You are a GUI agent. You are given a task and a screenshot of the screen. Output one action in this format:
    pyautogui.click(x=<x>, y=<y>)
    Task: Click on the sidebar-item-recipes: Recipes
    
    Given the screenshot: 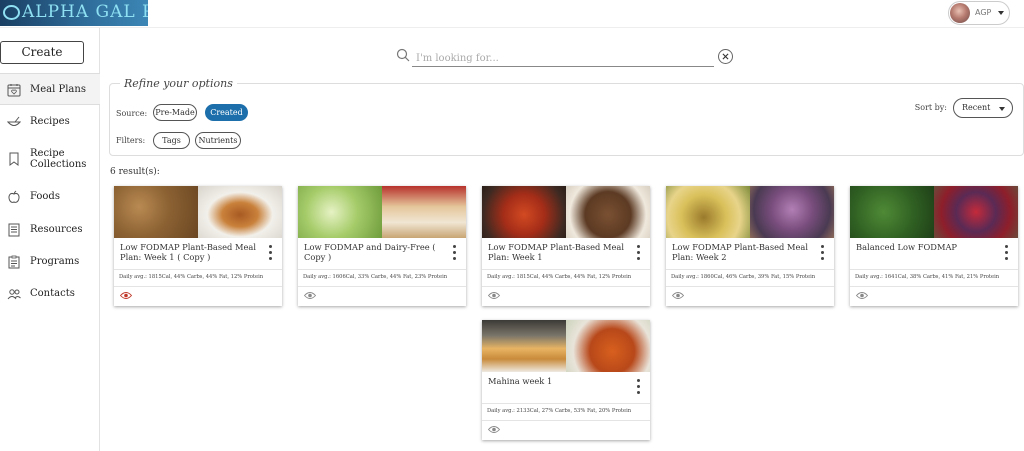 What is the action you would take?
    pyautogui.click(x=50, y=122)
    